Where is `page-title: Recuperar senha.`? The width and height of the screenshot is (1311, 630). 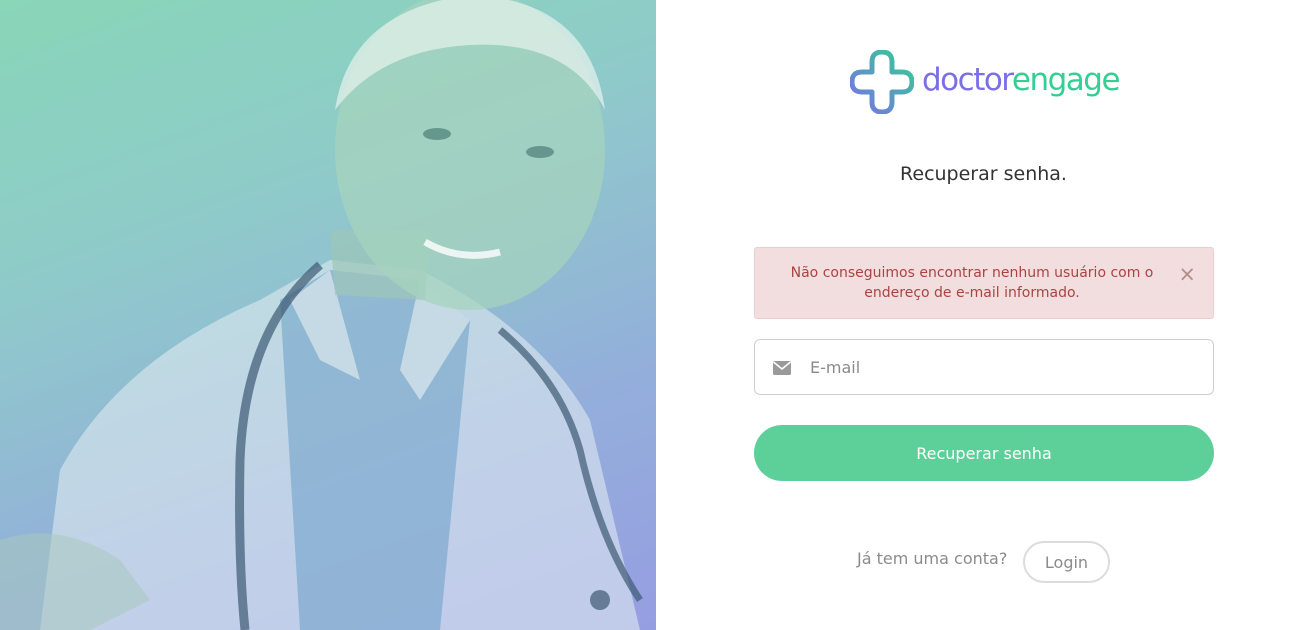 page-title: Recuperar senha. is located at coordinates (983, 174).